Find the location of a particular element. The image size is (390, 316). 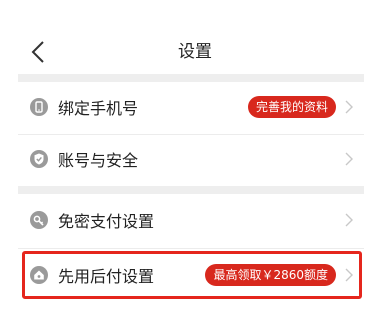

complete-profile-badge: 完善我的资料 is located at coordinates (291, 107).